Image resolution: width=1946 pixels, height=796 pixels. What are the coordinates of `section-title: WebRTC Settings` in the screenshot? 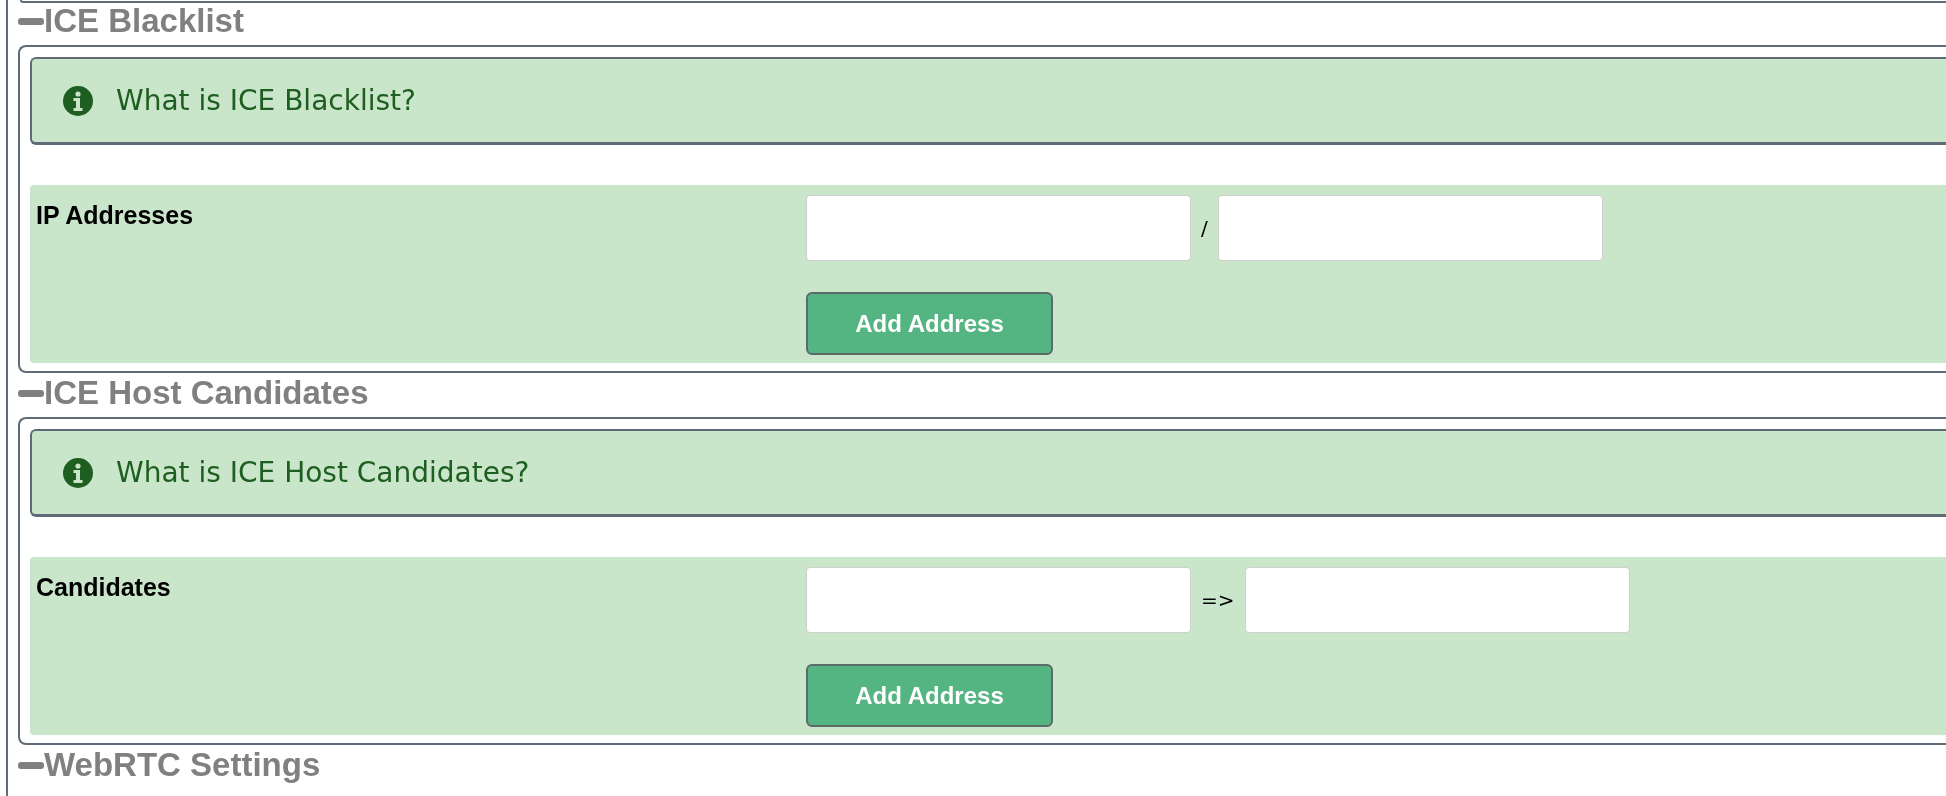 It's located at (182, 765).